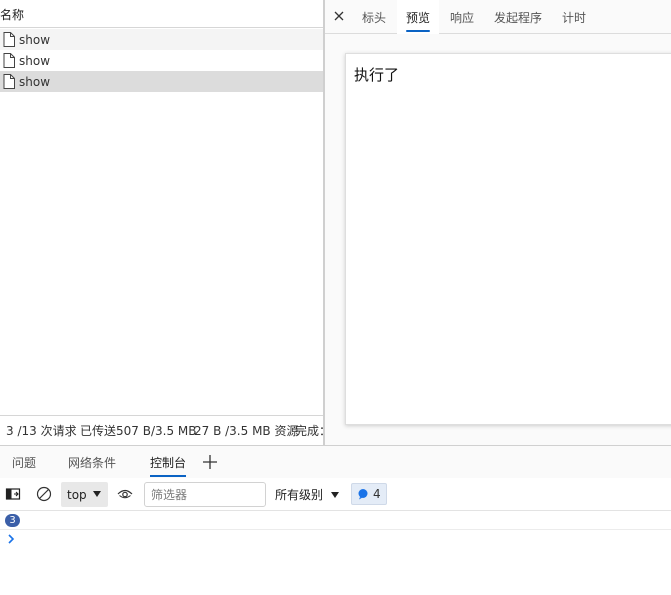 Image resolution: width=671 pixels, height=595 pixels. What do you see at coordinates (168, 462) in the screenshot?
I see `tab-console: 控制台` at bounding box center [168, 462].